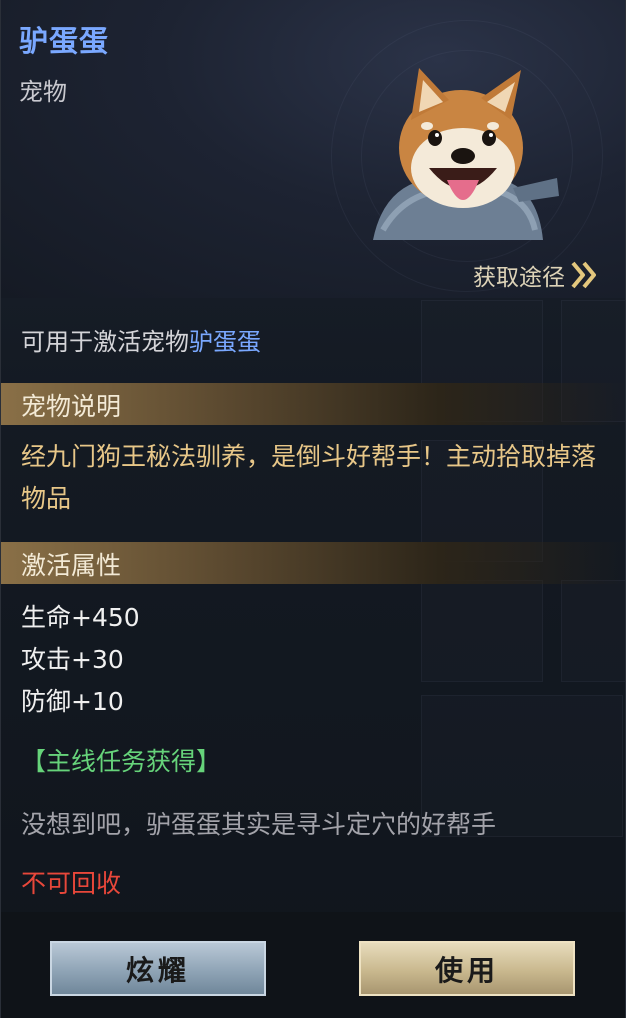  What do you see at coordinates (121, 761) in the screenshot?
I see `acquire-source: 【主线任务获得】` at bounding box center [121, 761].